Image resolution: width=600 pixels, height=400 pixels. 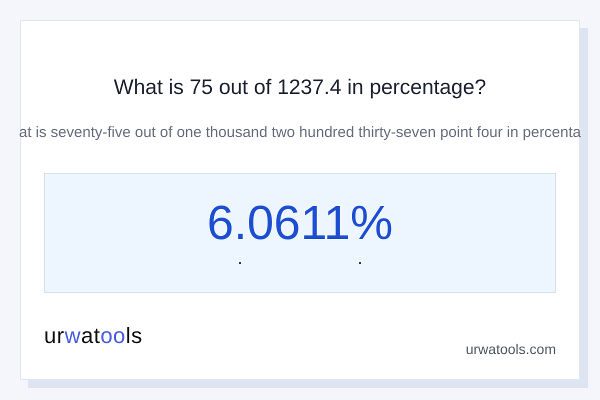 I want to click on question-subtitle: at is seventy-five out of one thousand two hundred thirty-seven point four in percenta, so click(x=300, y=133).